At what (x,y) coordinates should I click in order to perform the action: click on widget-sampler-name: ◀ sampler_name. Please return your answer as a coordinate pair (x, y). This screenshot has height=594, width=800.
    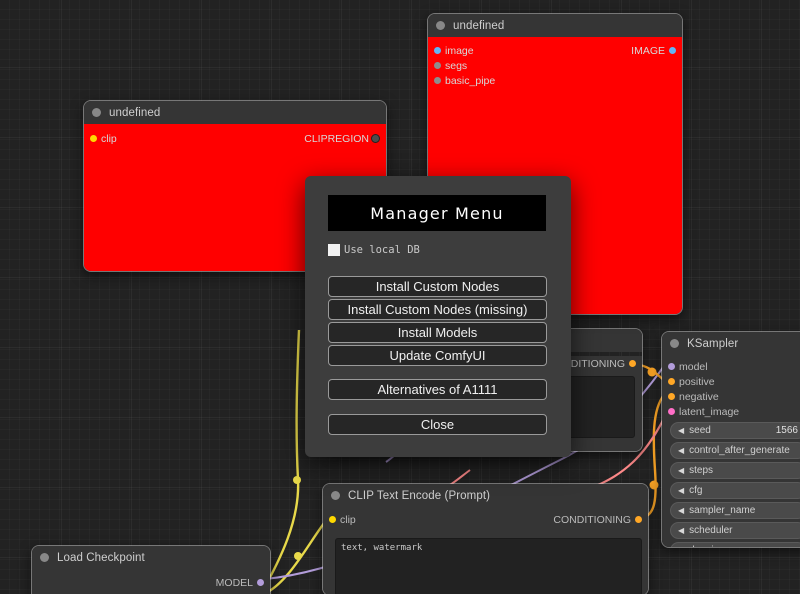
    Looking at the image, I should click on (735, 510).